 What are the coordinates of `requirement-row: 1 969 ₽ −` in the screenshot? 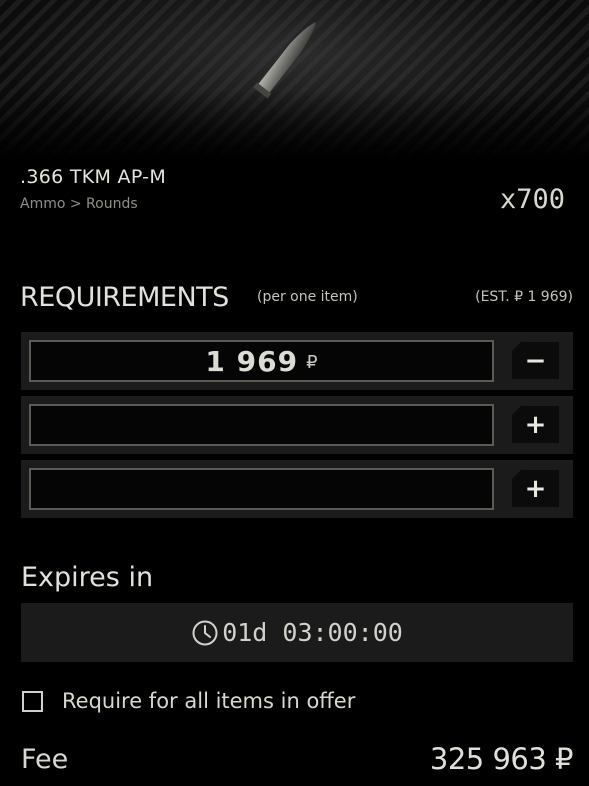 It's located at (297, 361).